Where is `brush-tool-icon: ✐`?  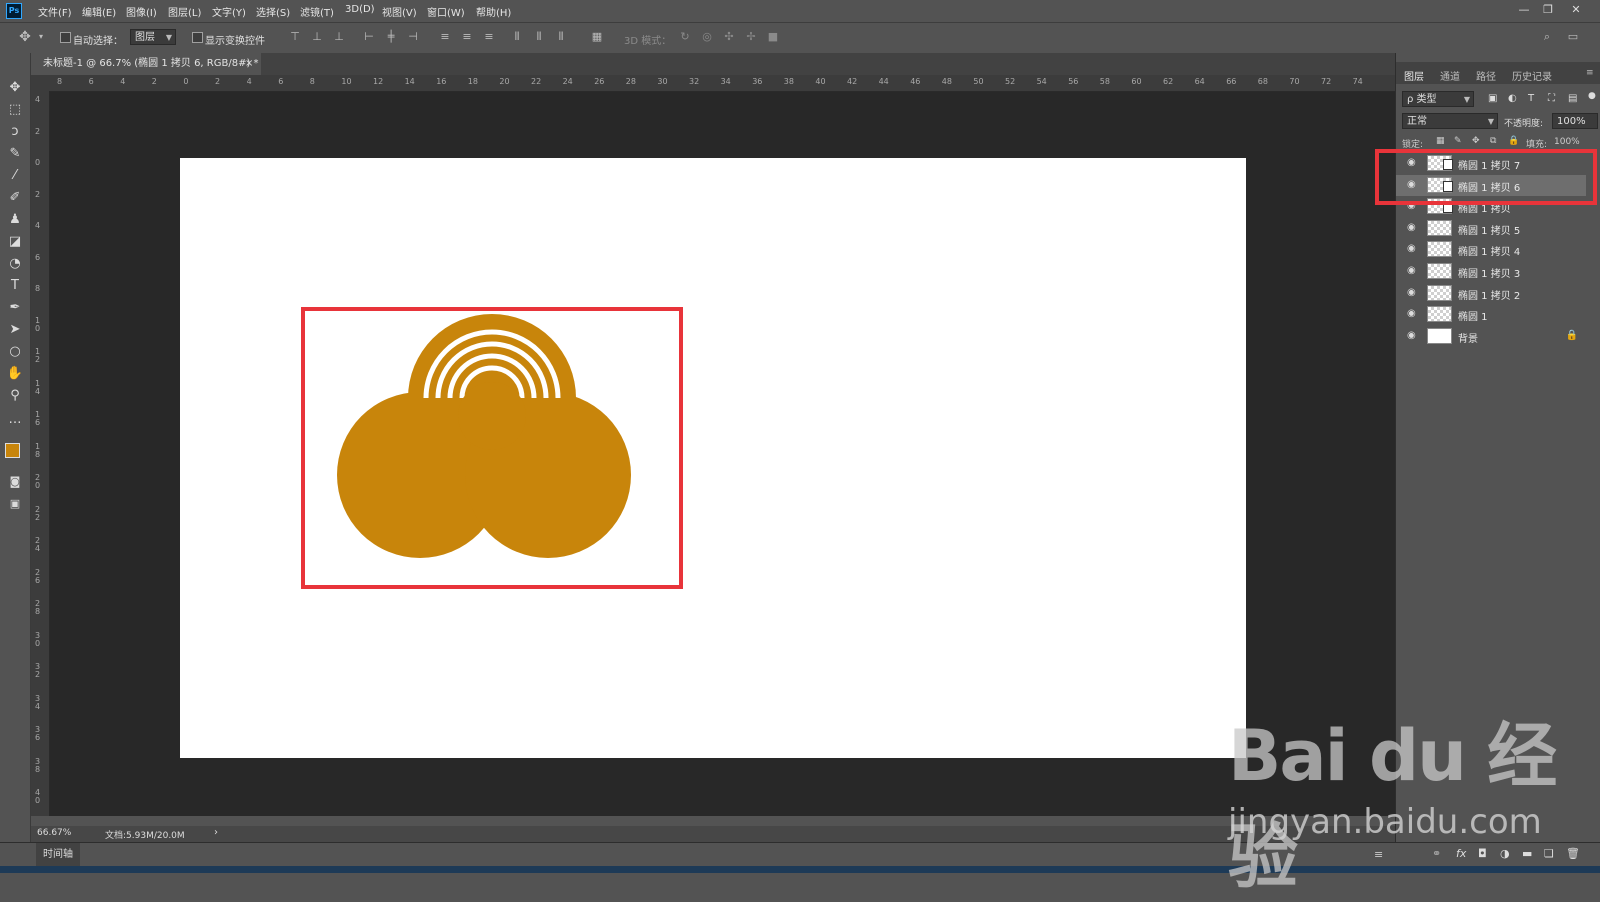 brush-tool-icon: ✐ is located at coordinates (15, 198).